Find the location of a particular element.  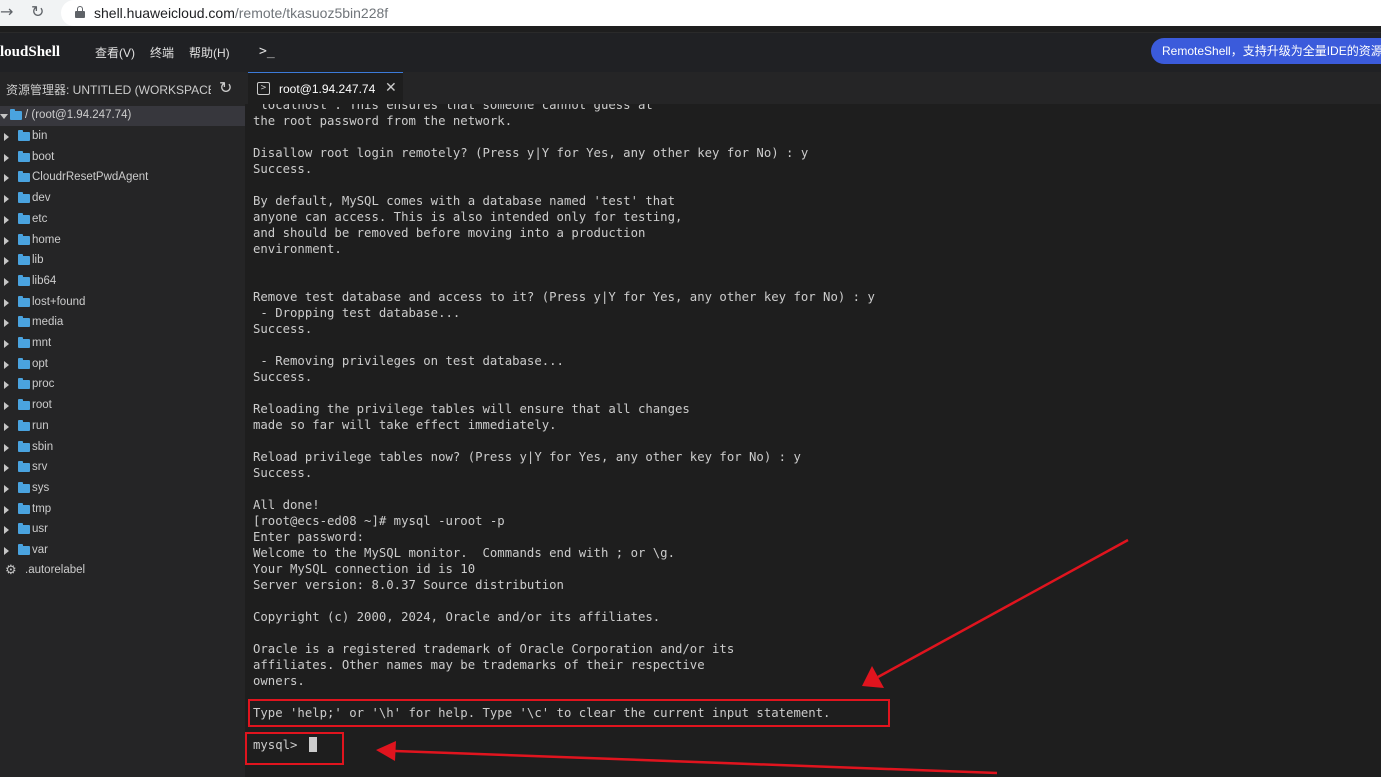

back-arrow-icon: → is located at coordinates (6, 12).